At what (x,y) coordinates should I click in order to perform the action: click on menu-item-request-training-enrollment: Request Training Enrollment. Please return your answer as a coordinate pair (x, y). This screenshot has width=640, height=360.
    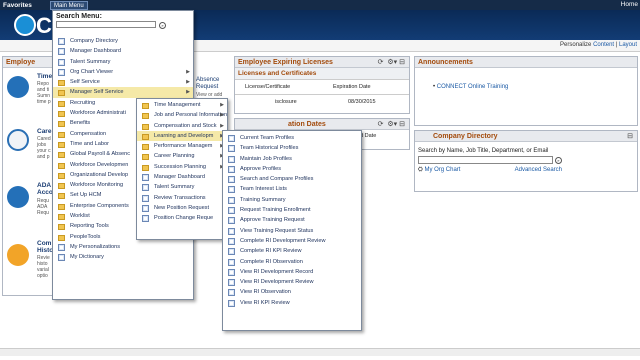
    Looking at the image, I should click on (292, 210).